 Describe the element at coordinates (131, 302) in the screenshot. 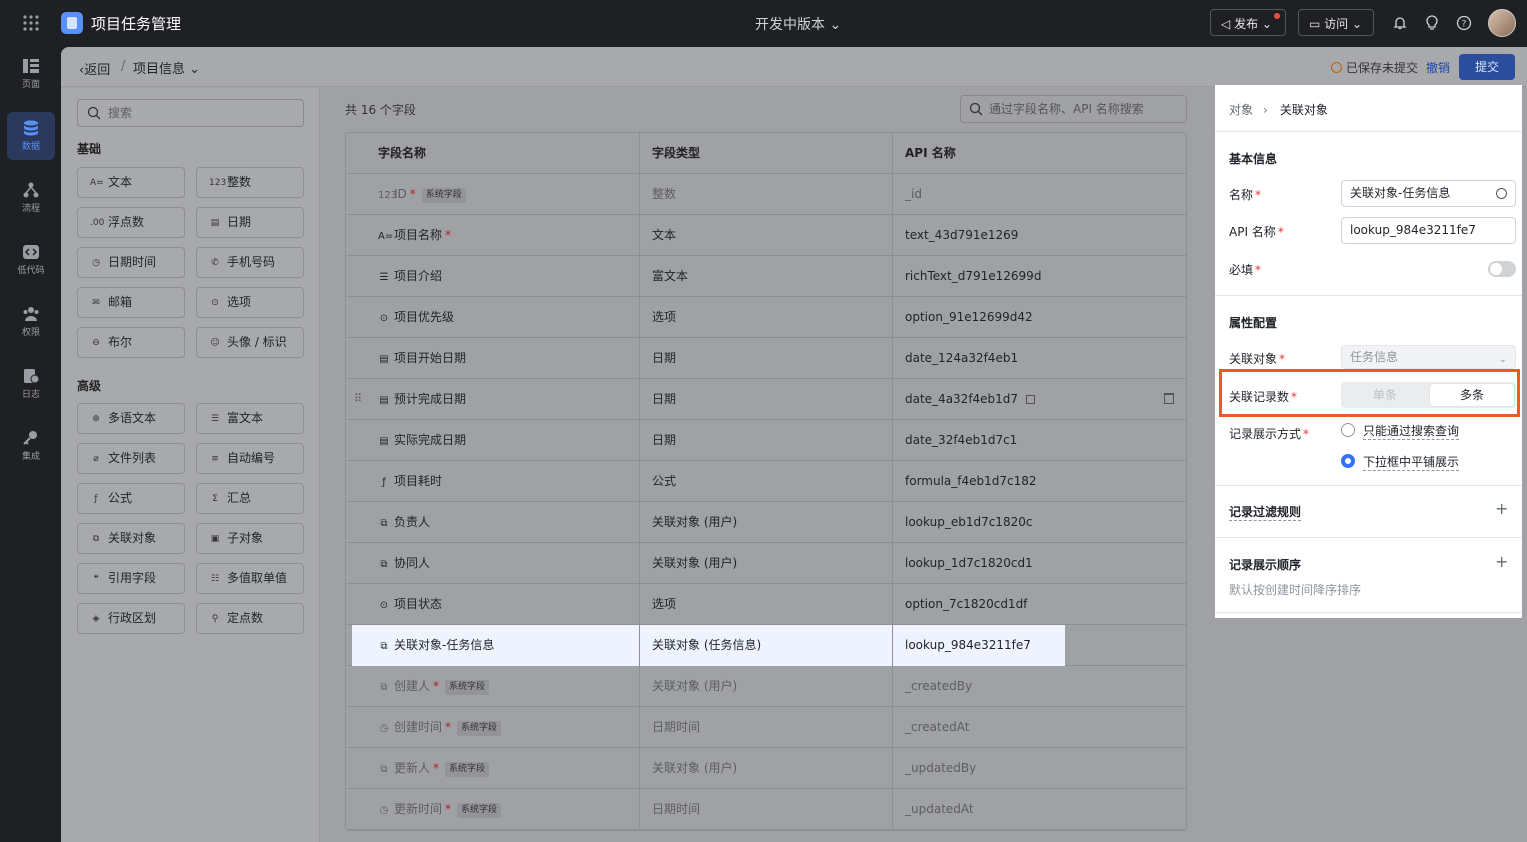

I see `palette-field-button: ✉ 邮箱` at that location.